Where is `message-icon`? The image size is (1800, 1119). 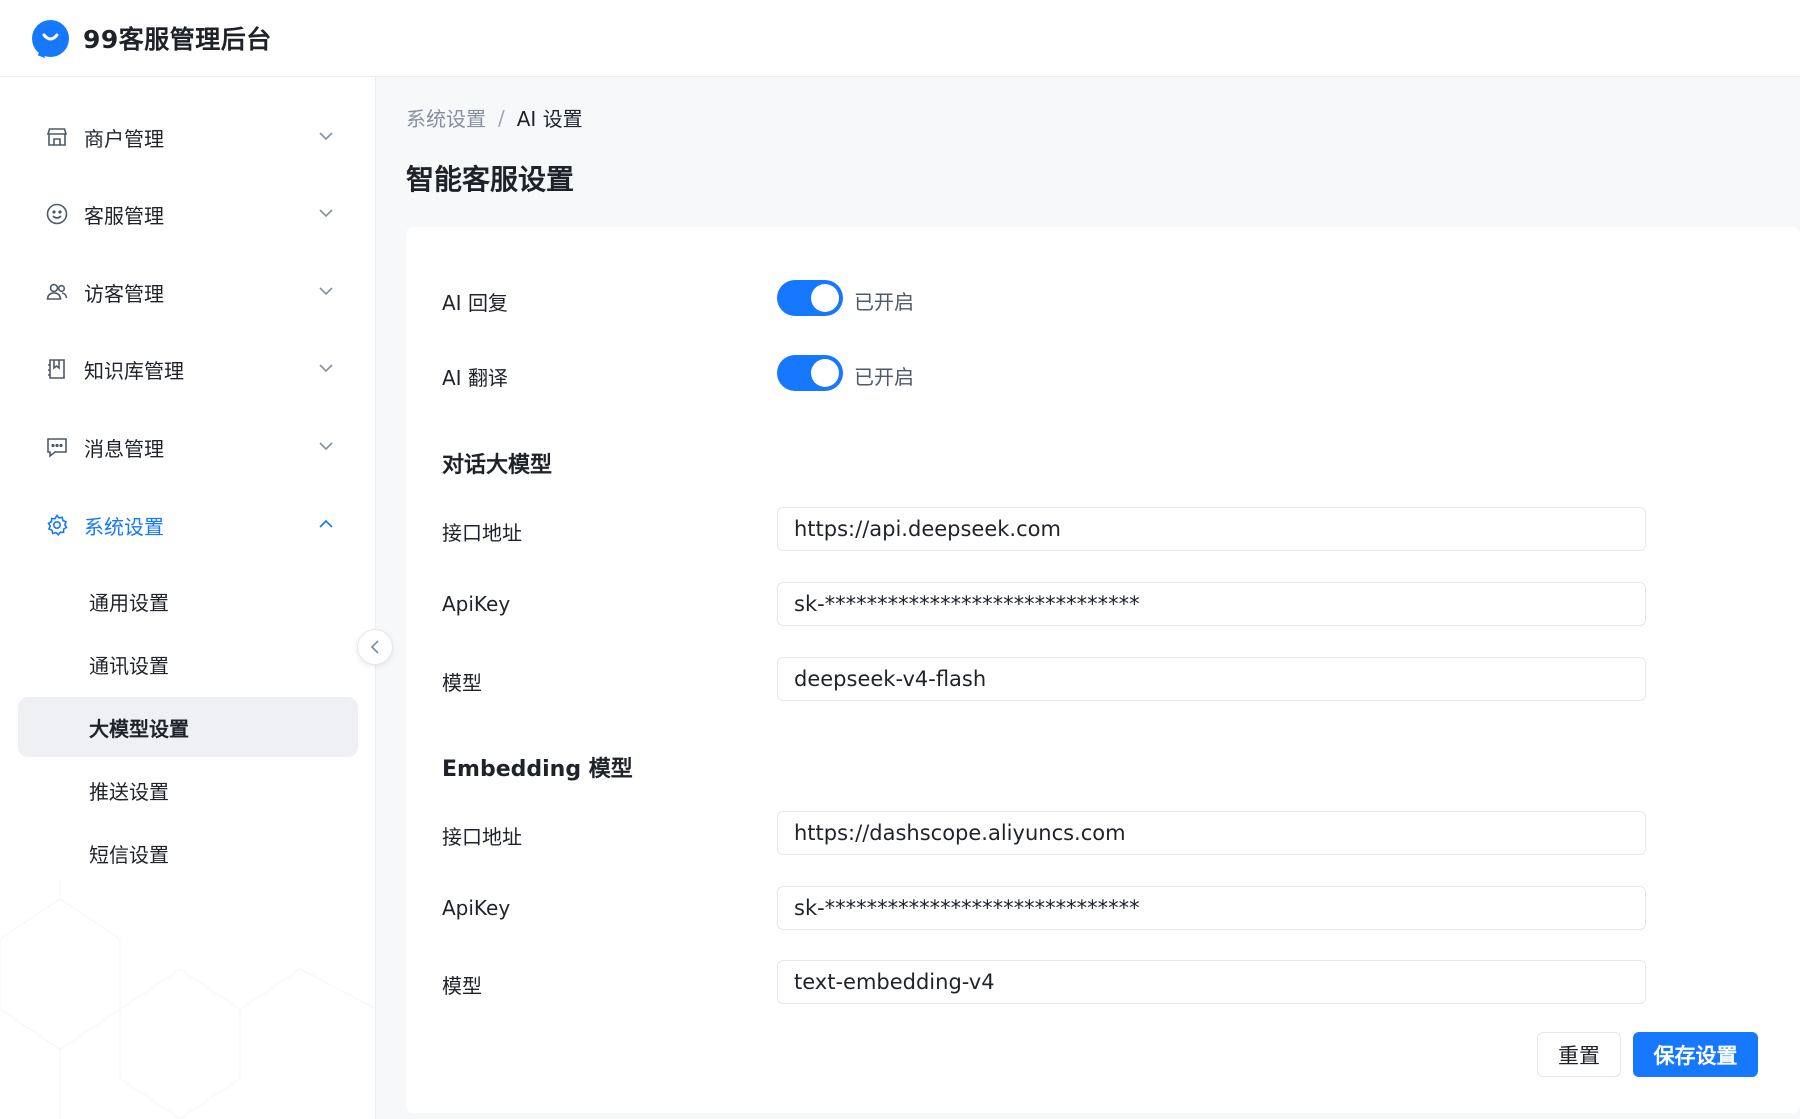 message-icon is located at coordinates (57, 447).